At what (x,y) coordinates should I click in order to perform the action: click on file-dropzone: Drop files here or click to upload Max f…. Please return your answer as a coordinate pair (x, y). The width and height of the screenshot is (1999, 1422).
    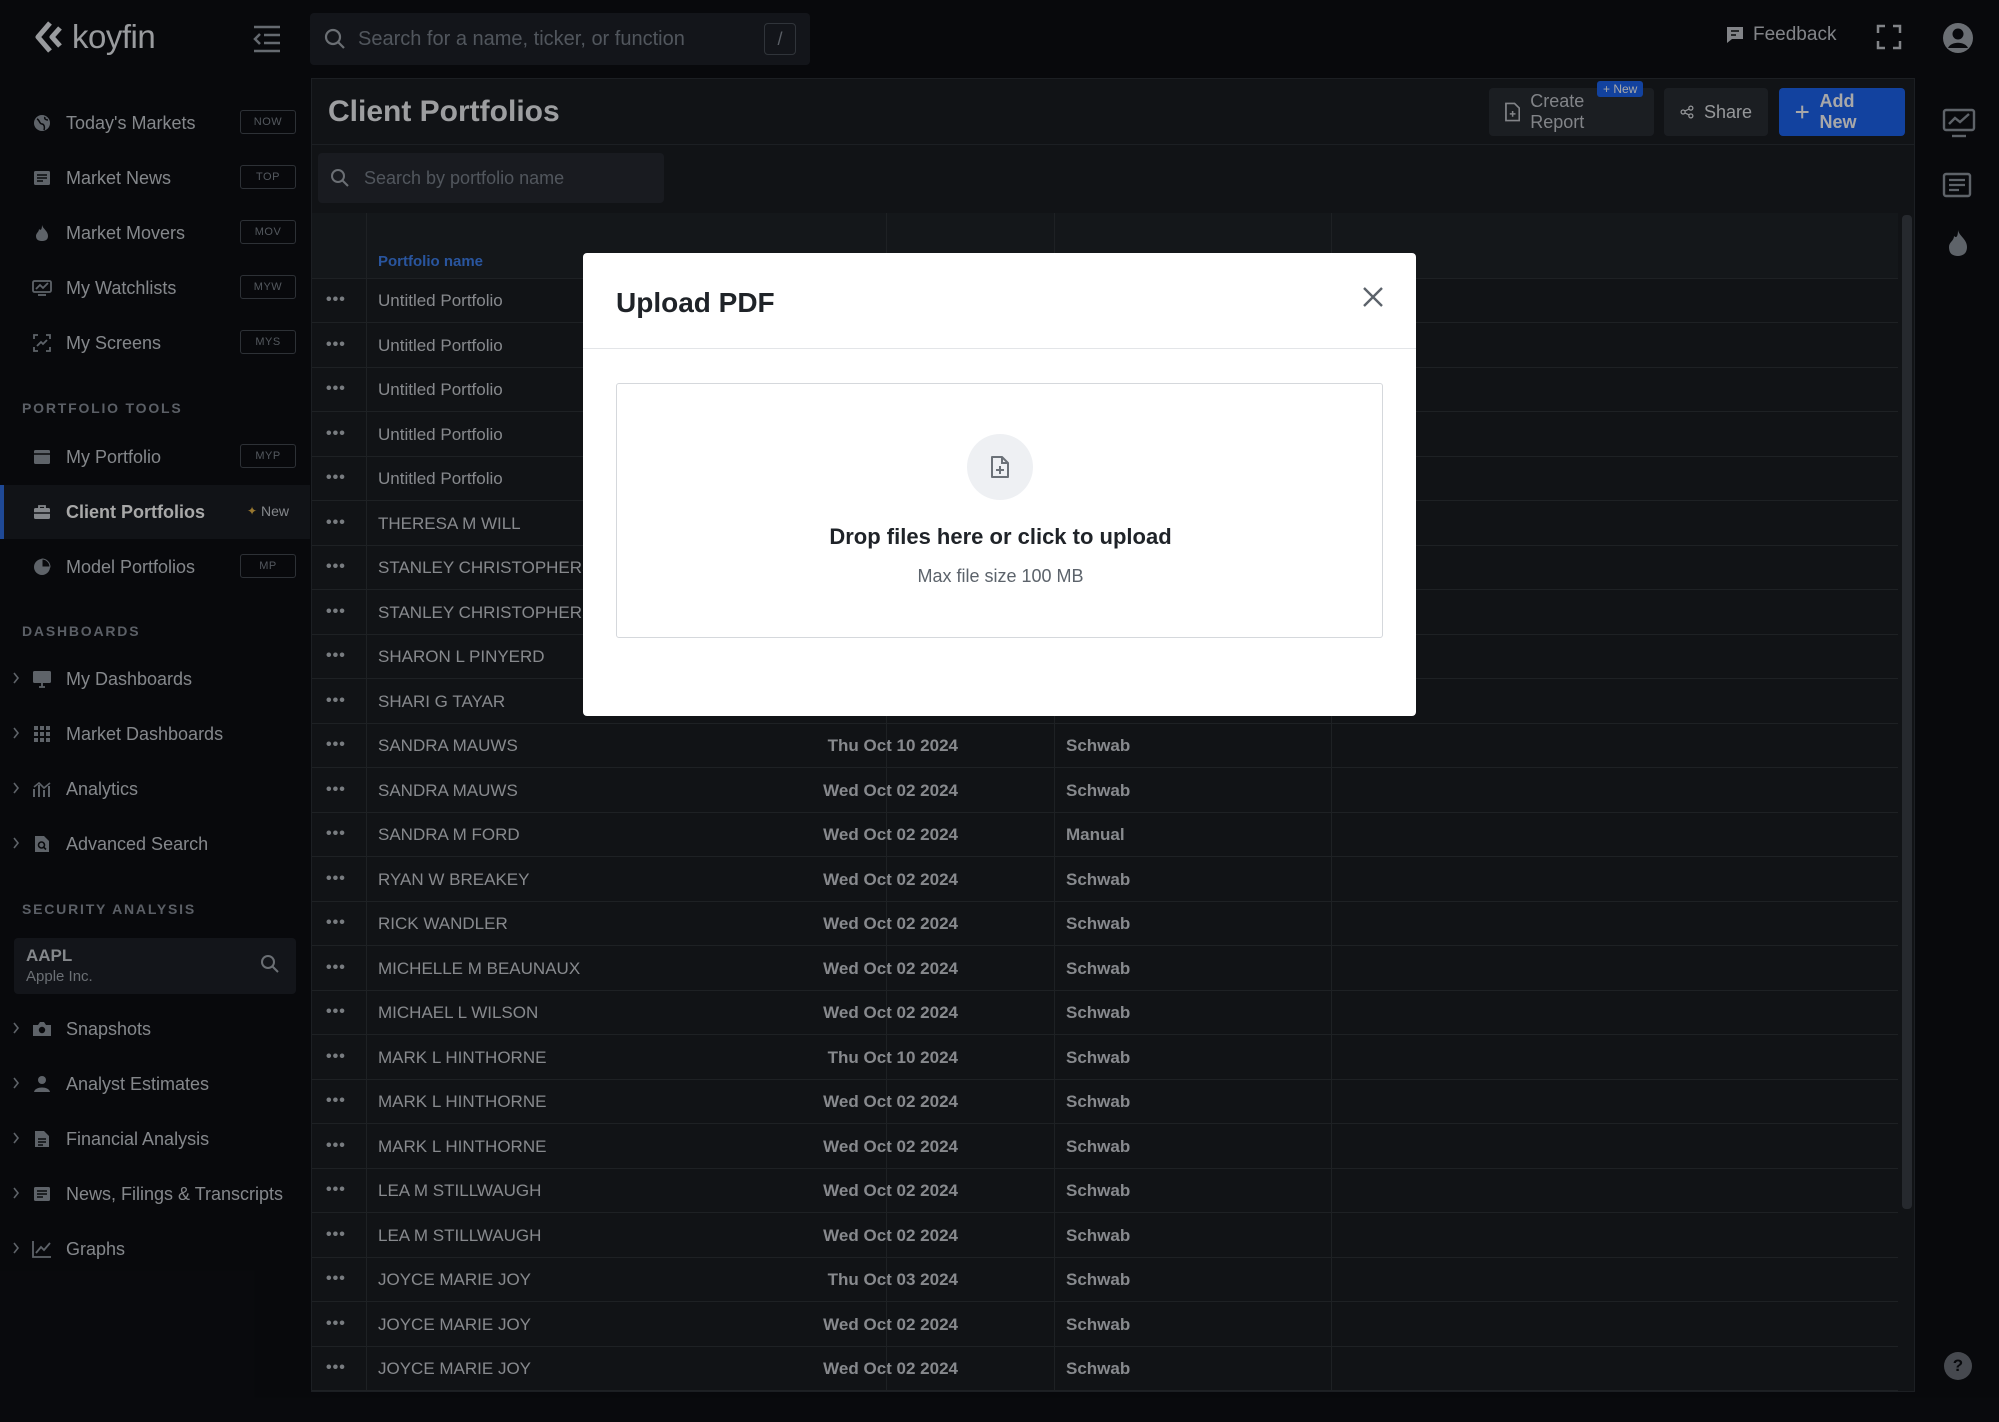
    Looking at the image, I should click on (999, 510).